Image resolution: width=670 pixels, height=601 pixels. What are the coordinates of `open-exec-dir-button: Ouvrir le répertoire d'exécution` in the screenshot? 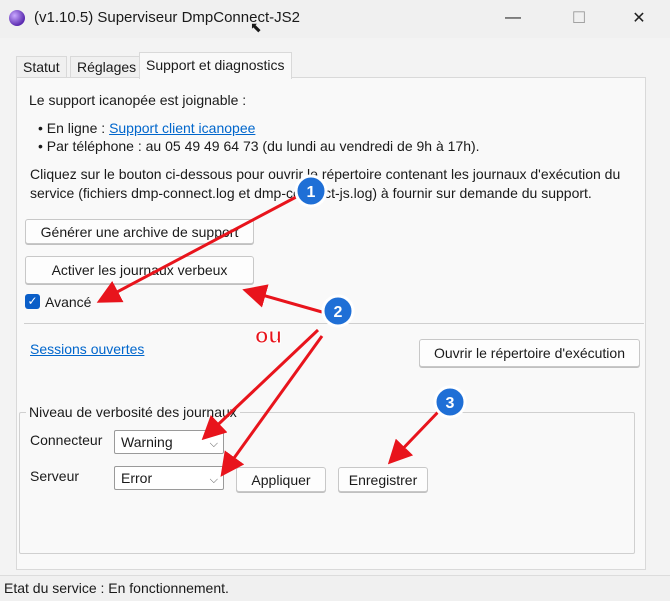 It's located at (529, 353).